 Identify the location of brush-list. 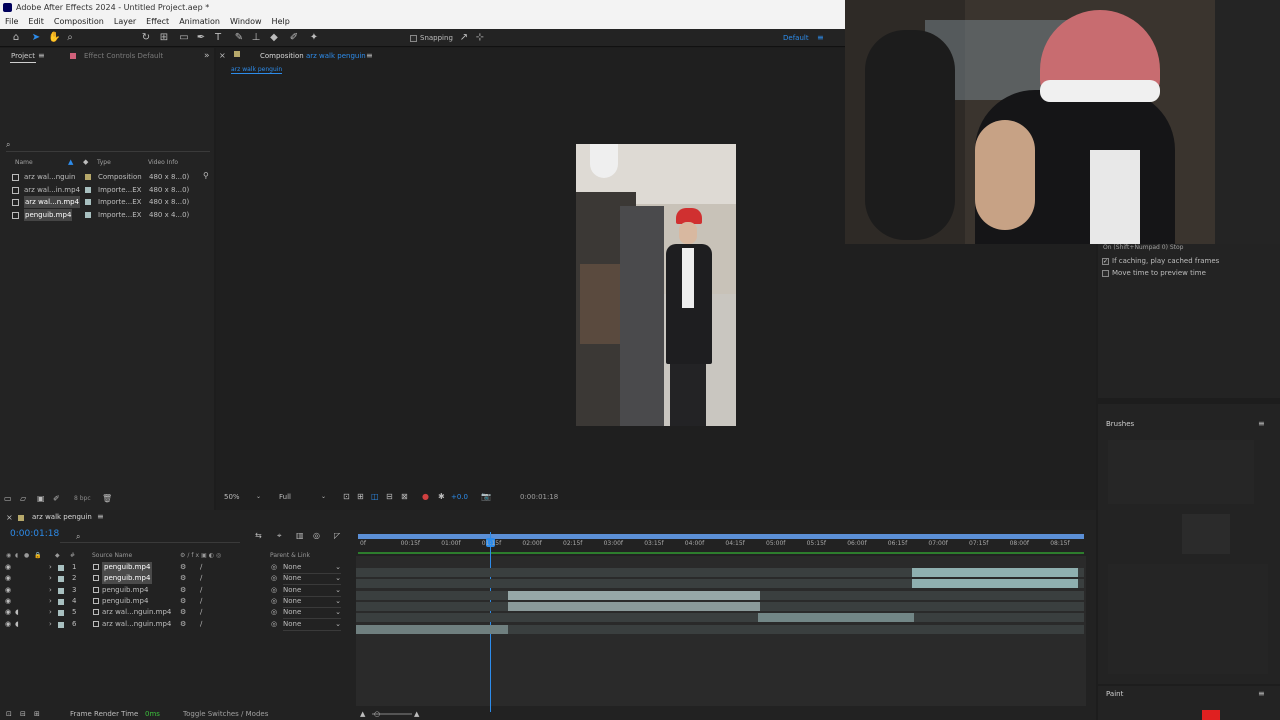
(1181, 472).